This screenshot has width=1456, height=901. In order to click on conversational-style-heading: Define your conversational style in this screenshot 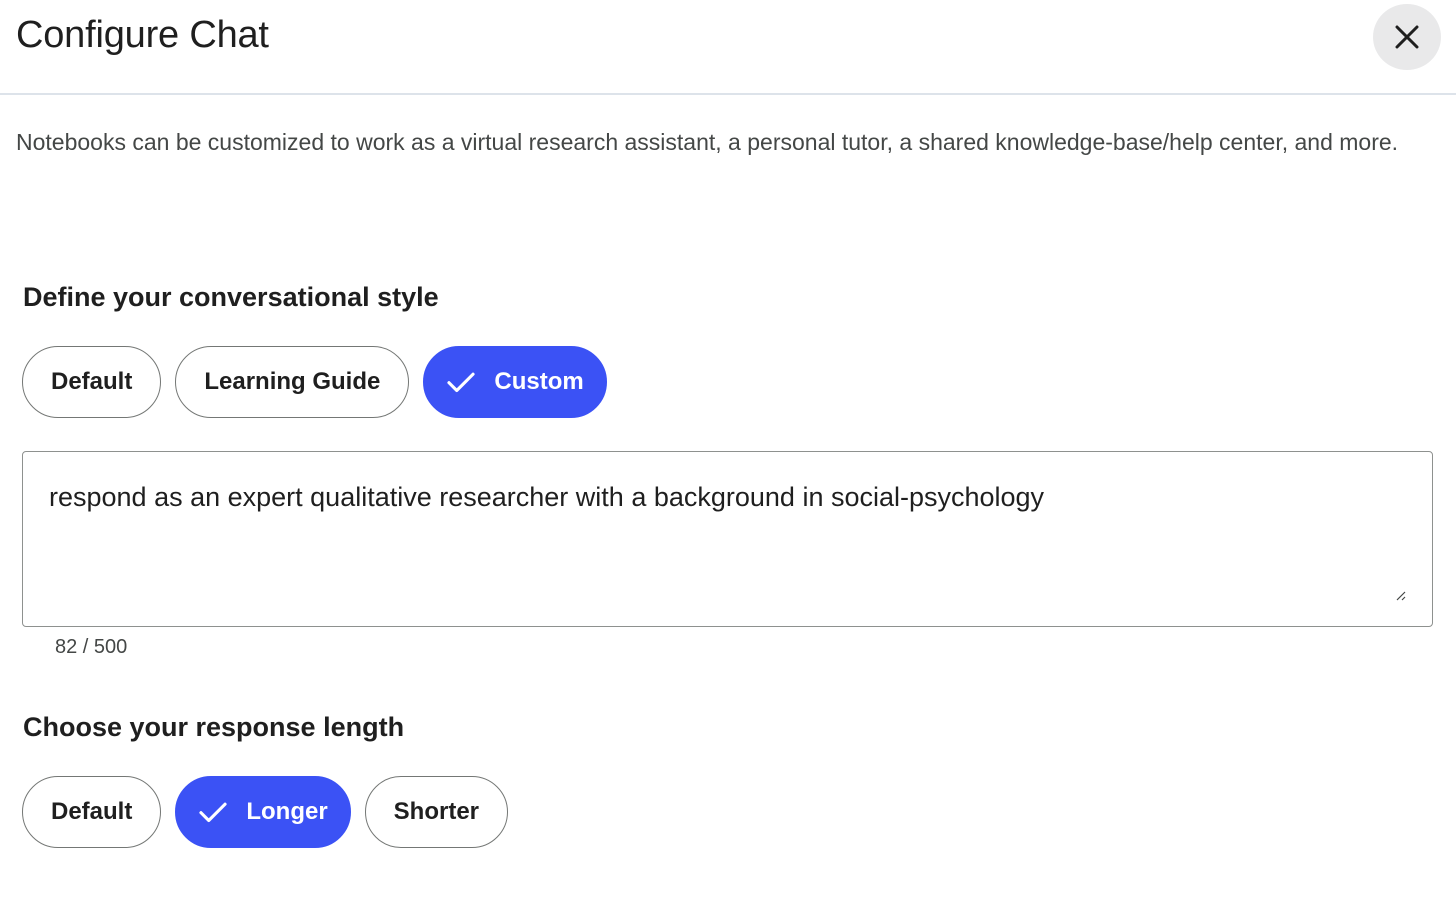, I will do `click(231, 297)`.